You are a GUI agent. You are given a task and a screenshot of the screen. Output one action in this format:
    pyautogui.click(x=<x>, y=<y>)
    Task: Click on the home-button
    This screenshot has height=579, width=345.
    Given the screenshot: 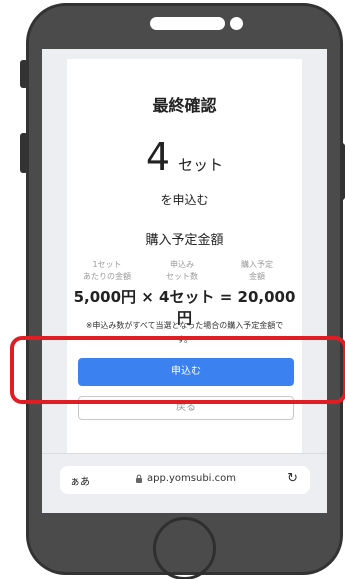 What is the action you would take?
    pyautogui.click(x=184, y=548)
    